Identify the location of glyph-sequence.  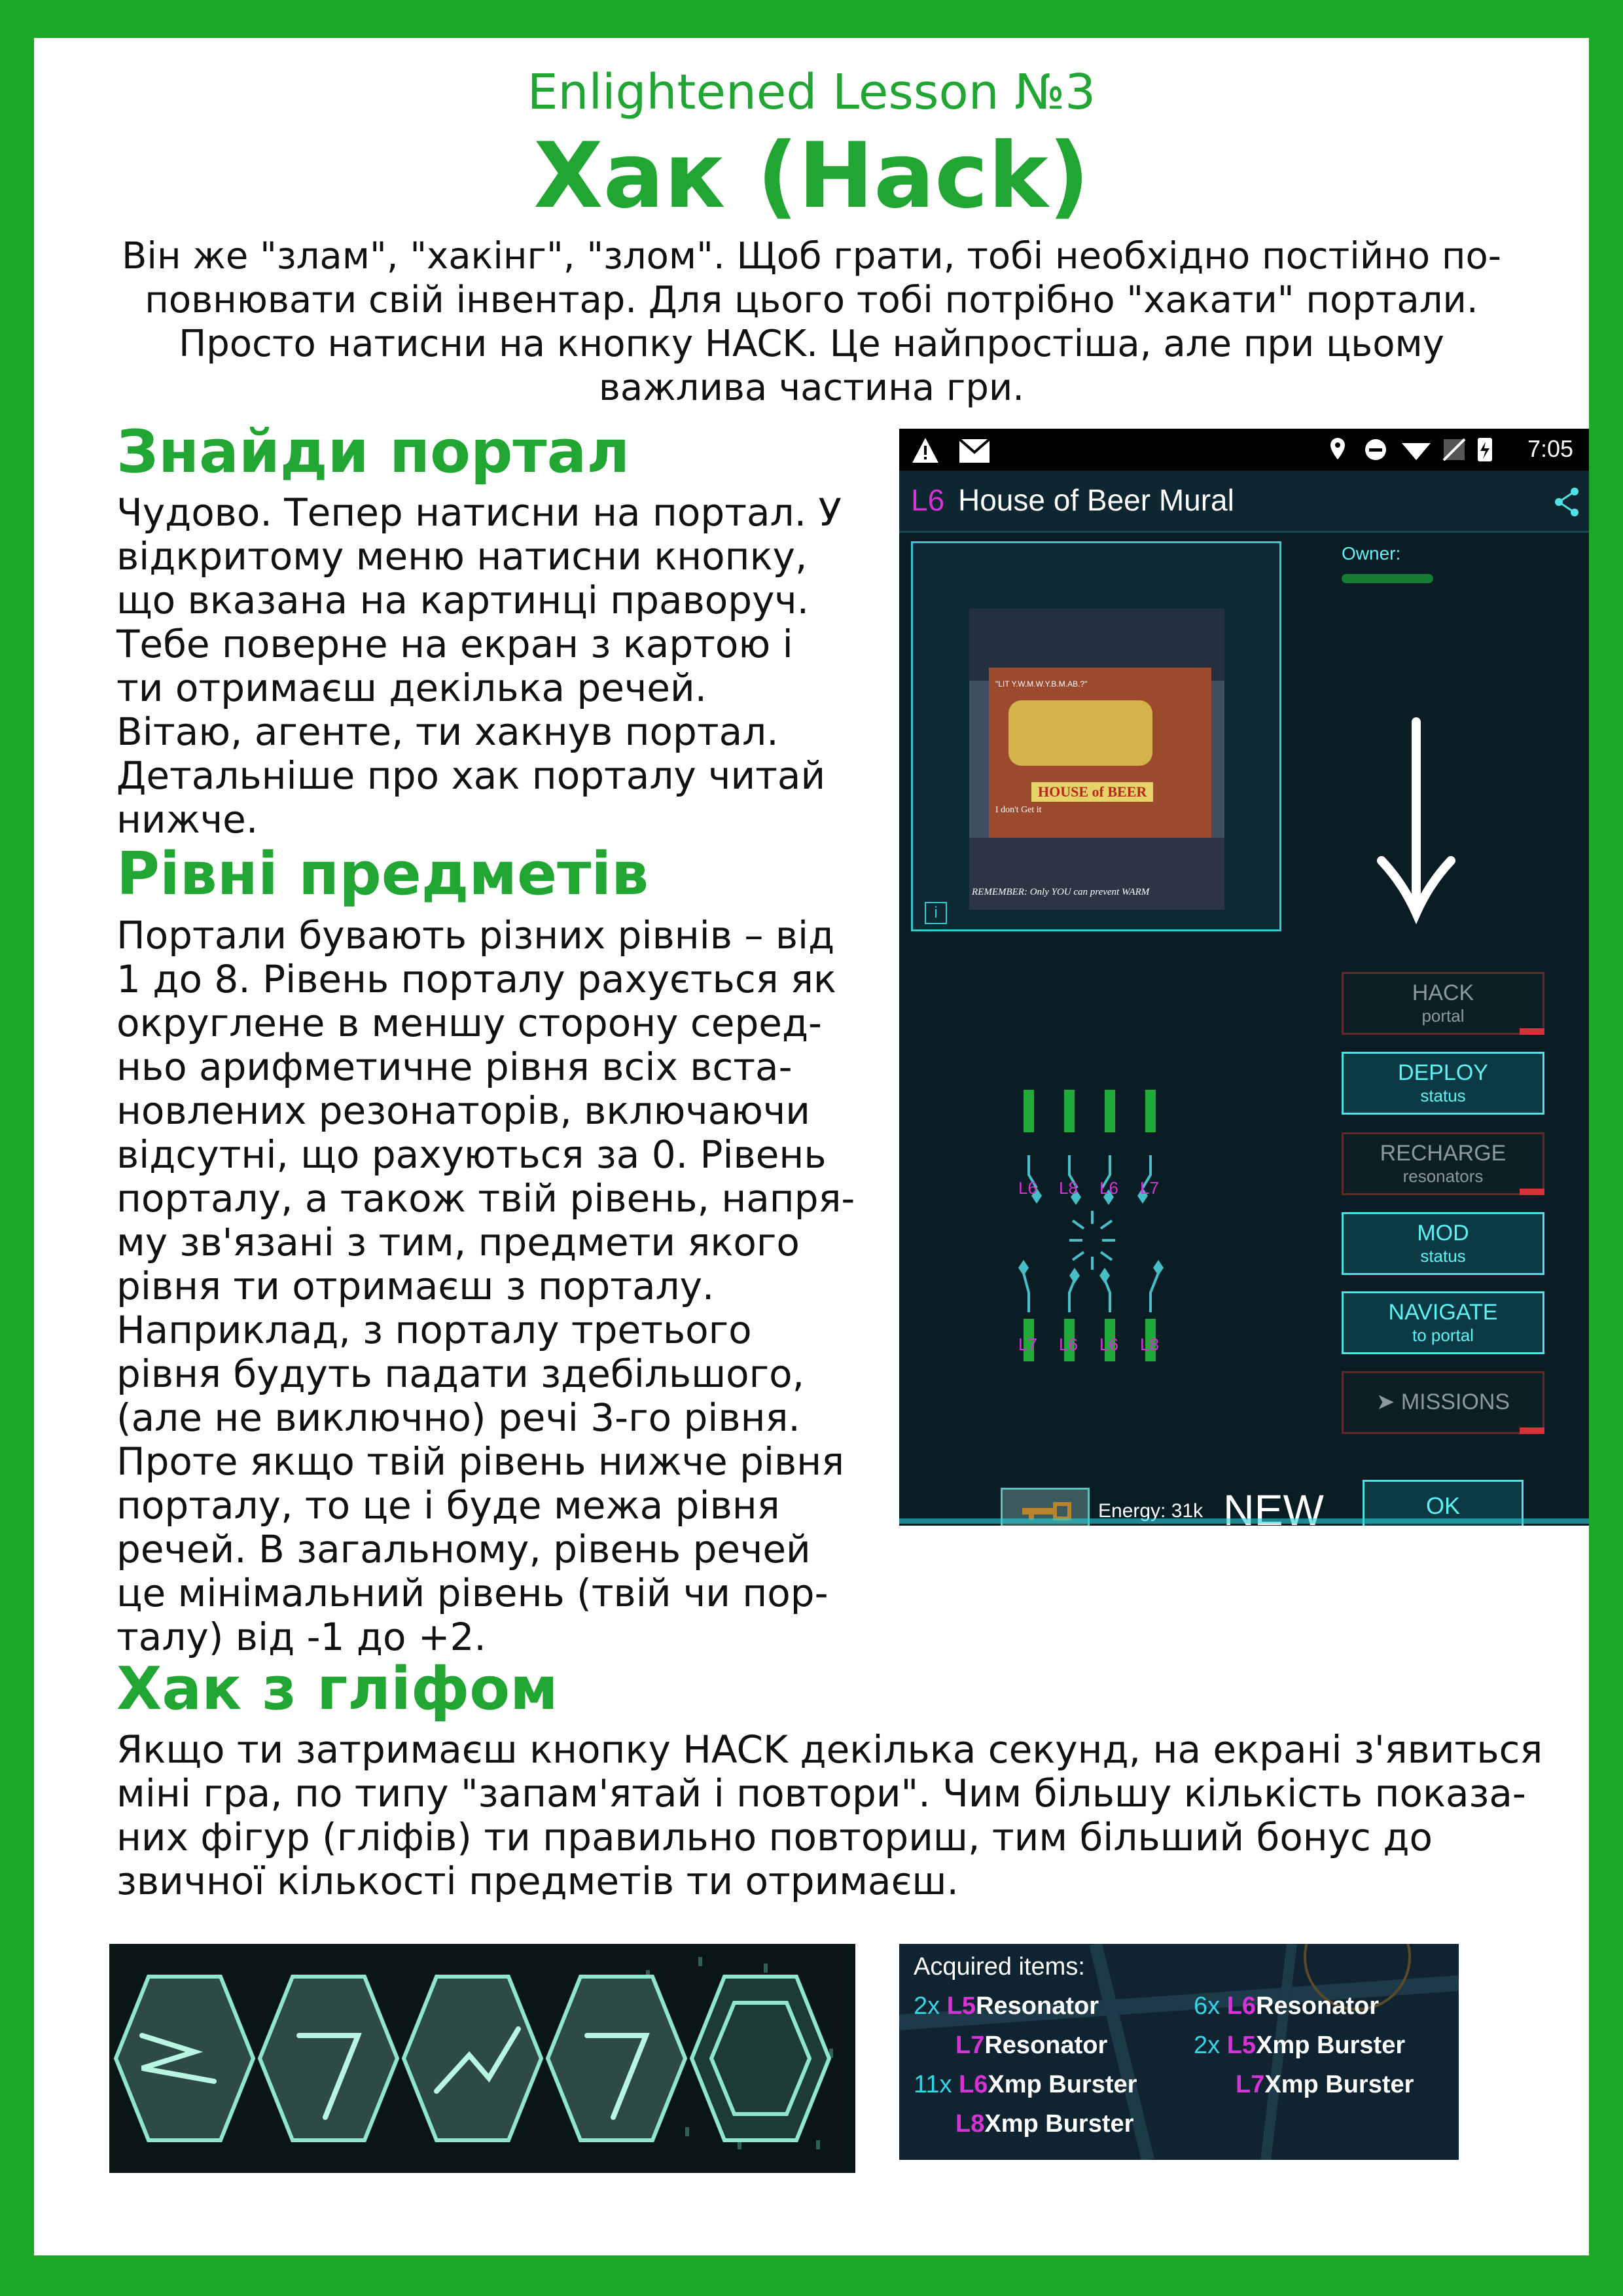
(482, 2058).